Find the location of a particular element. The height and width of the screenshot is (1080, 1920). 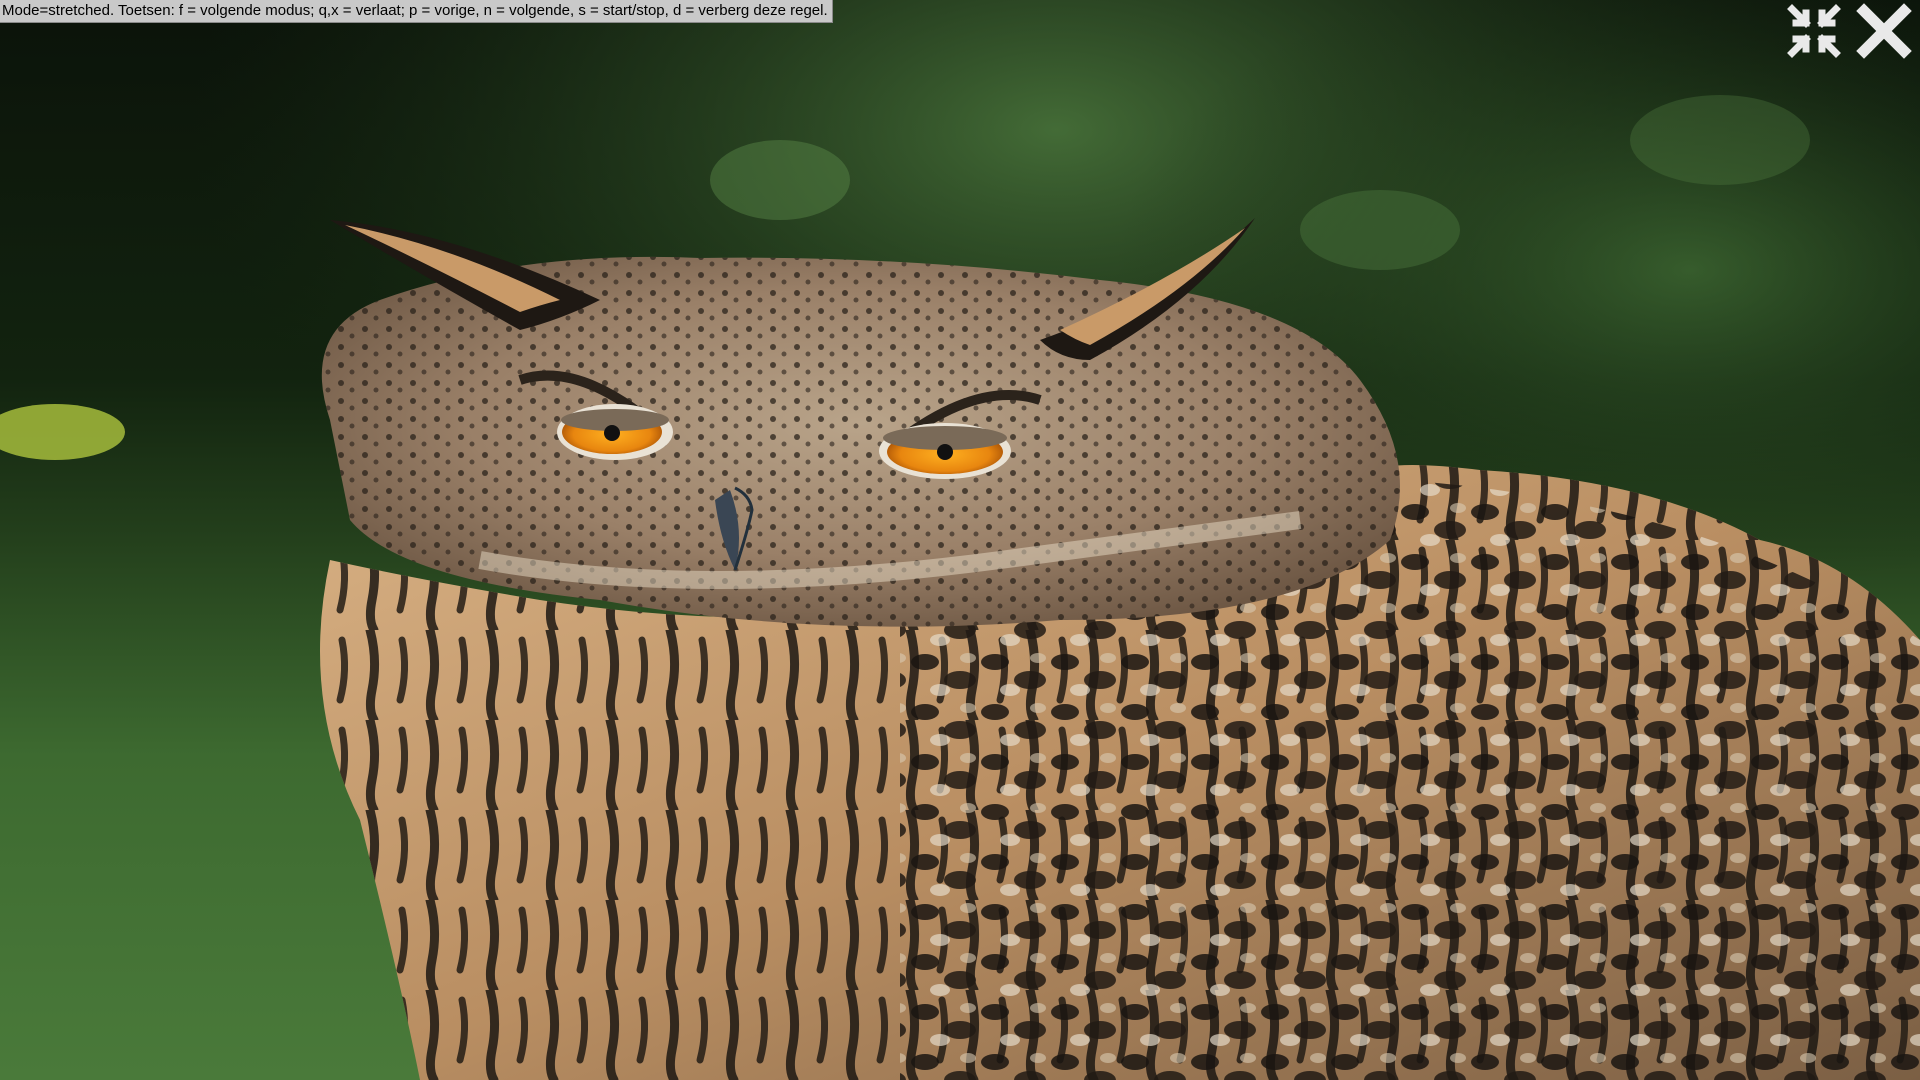

viewer-controls is located at coordinates (1852, 31).